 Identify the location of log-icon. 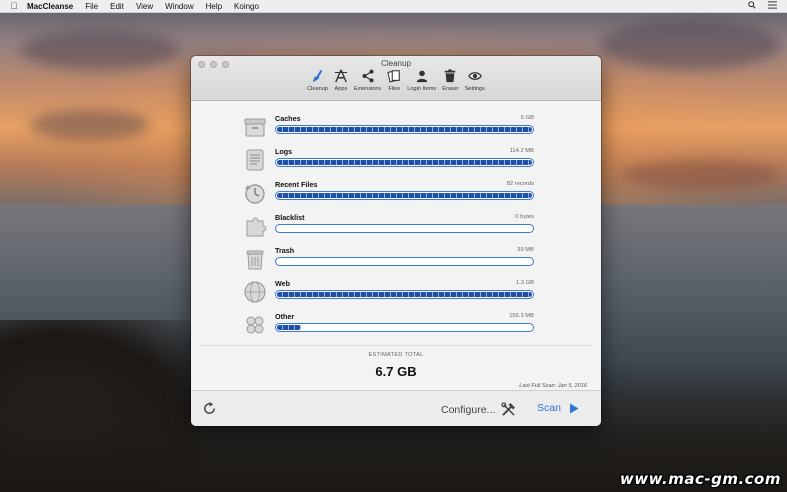
(255, 160).